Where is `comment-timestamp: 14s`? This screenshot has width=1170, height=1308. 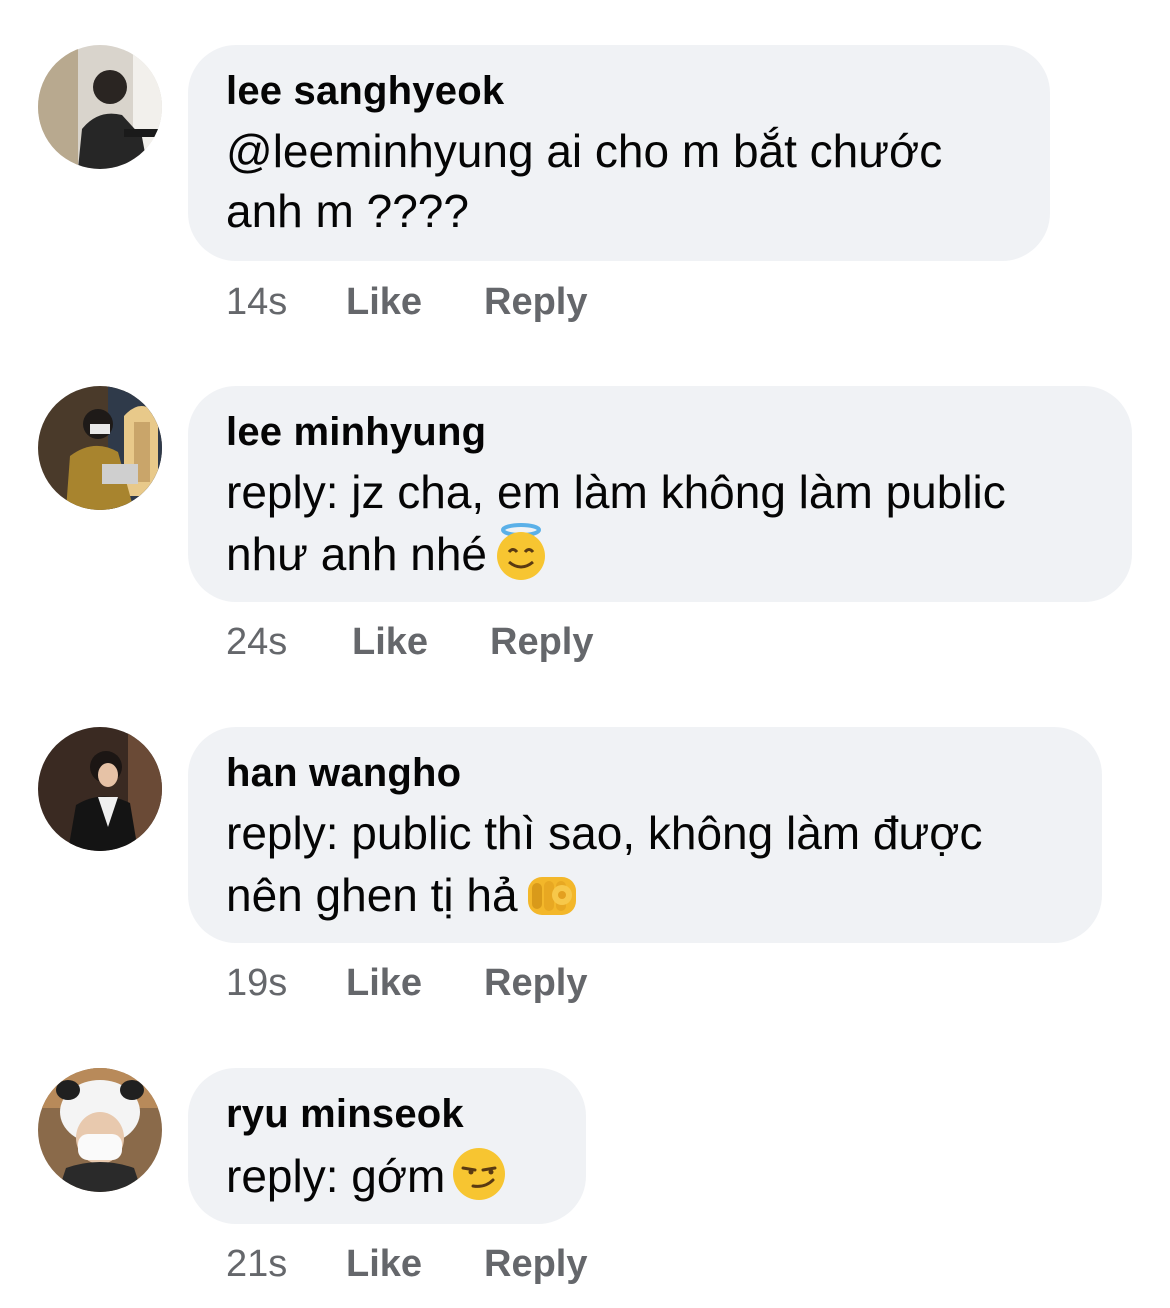
comment-timestamp: 14s is located at coordinates (257, 302).